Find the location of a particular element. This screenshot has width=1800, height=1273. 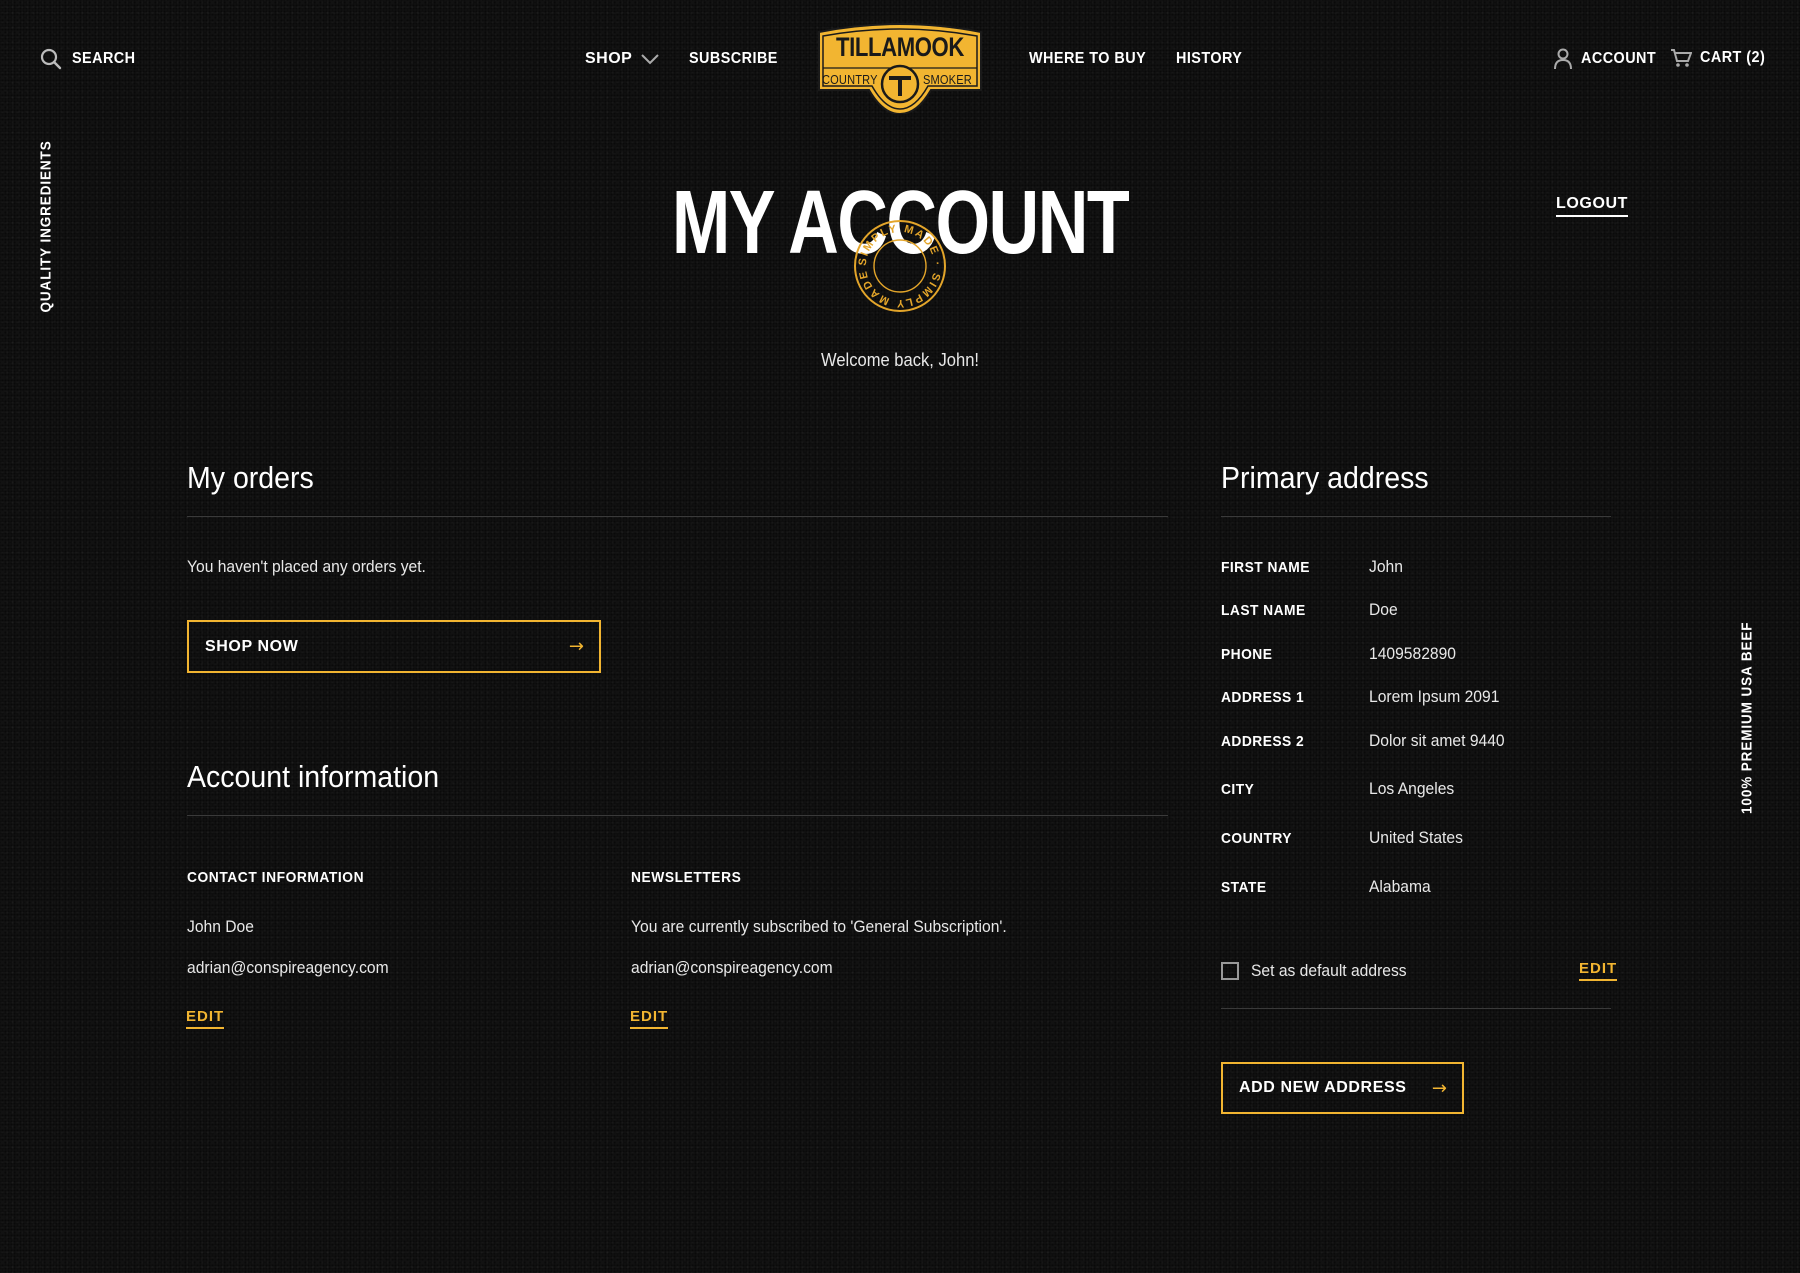

address-value: John is located at coordinates (1386, 566).